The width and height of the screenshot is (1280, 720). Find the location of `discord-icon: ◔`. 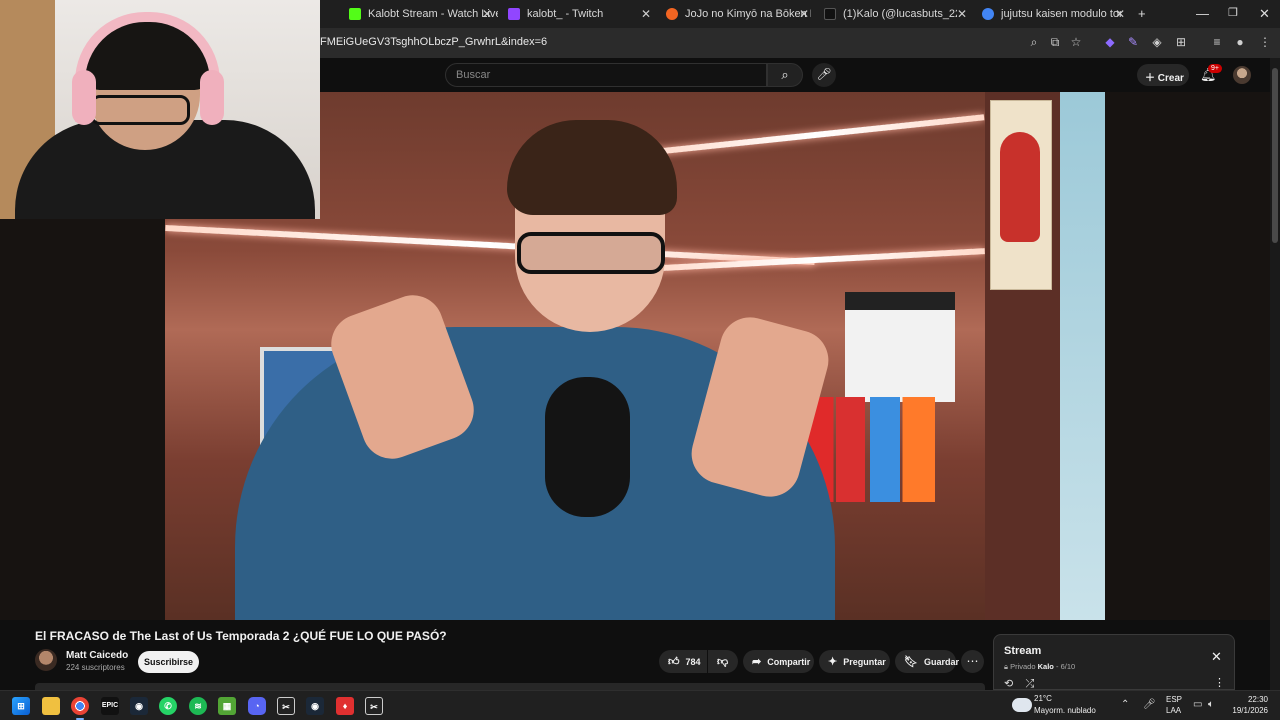

discord-icon: ◔ is located at coordinates (257, 706).